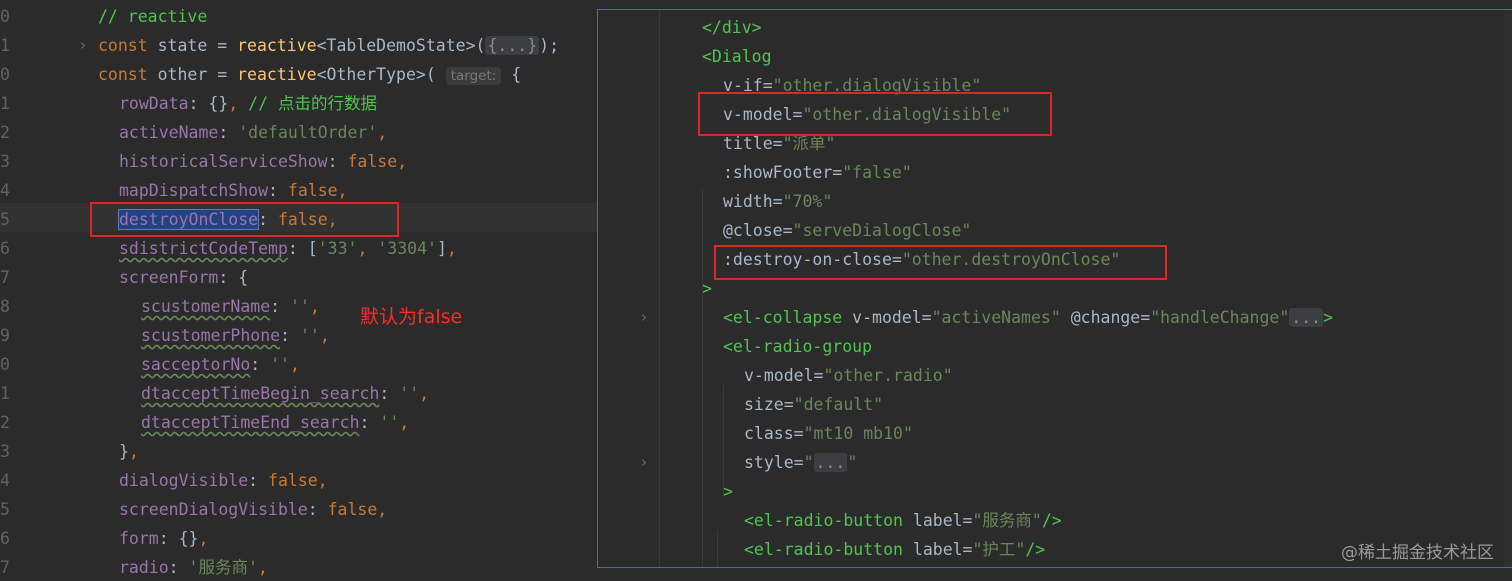 This screenshot has height=581, width=1512. I want to click on code-line: 3},, so click(300, 451).